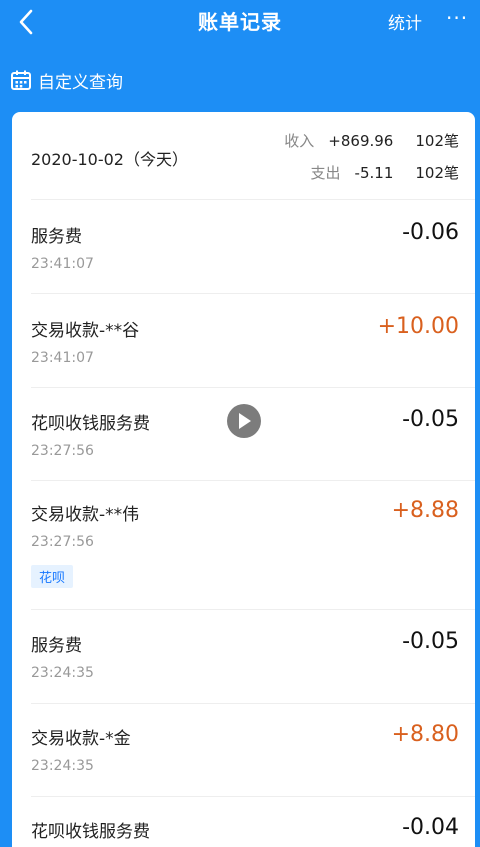 The image size is (480, 847). Describe the element at coordinates (85, 515) in the screenshot. I see `transaction-name: 交易收款-**伟` at that location.